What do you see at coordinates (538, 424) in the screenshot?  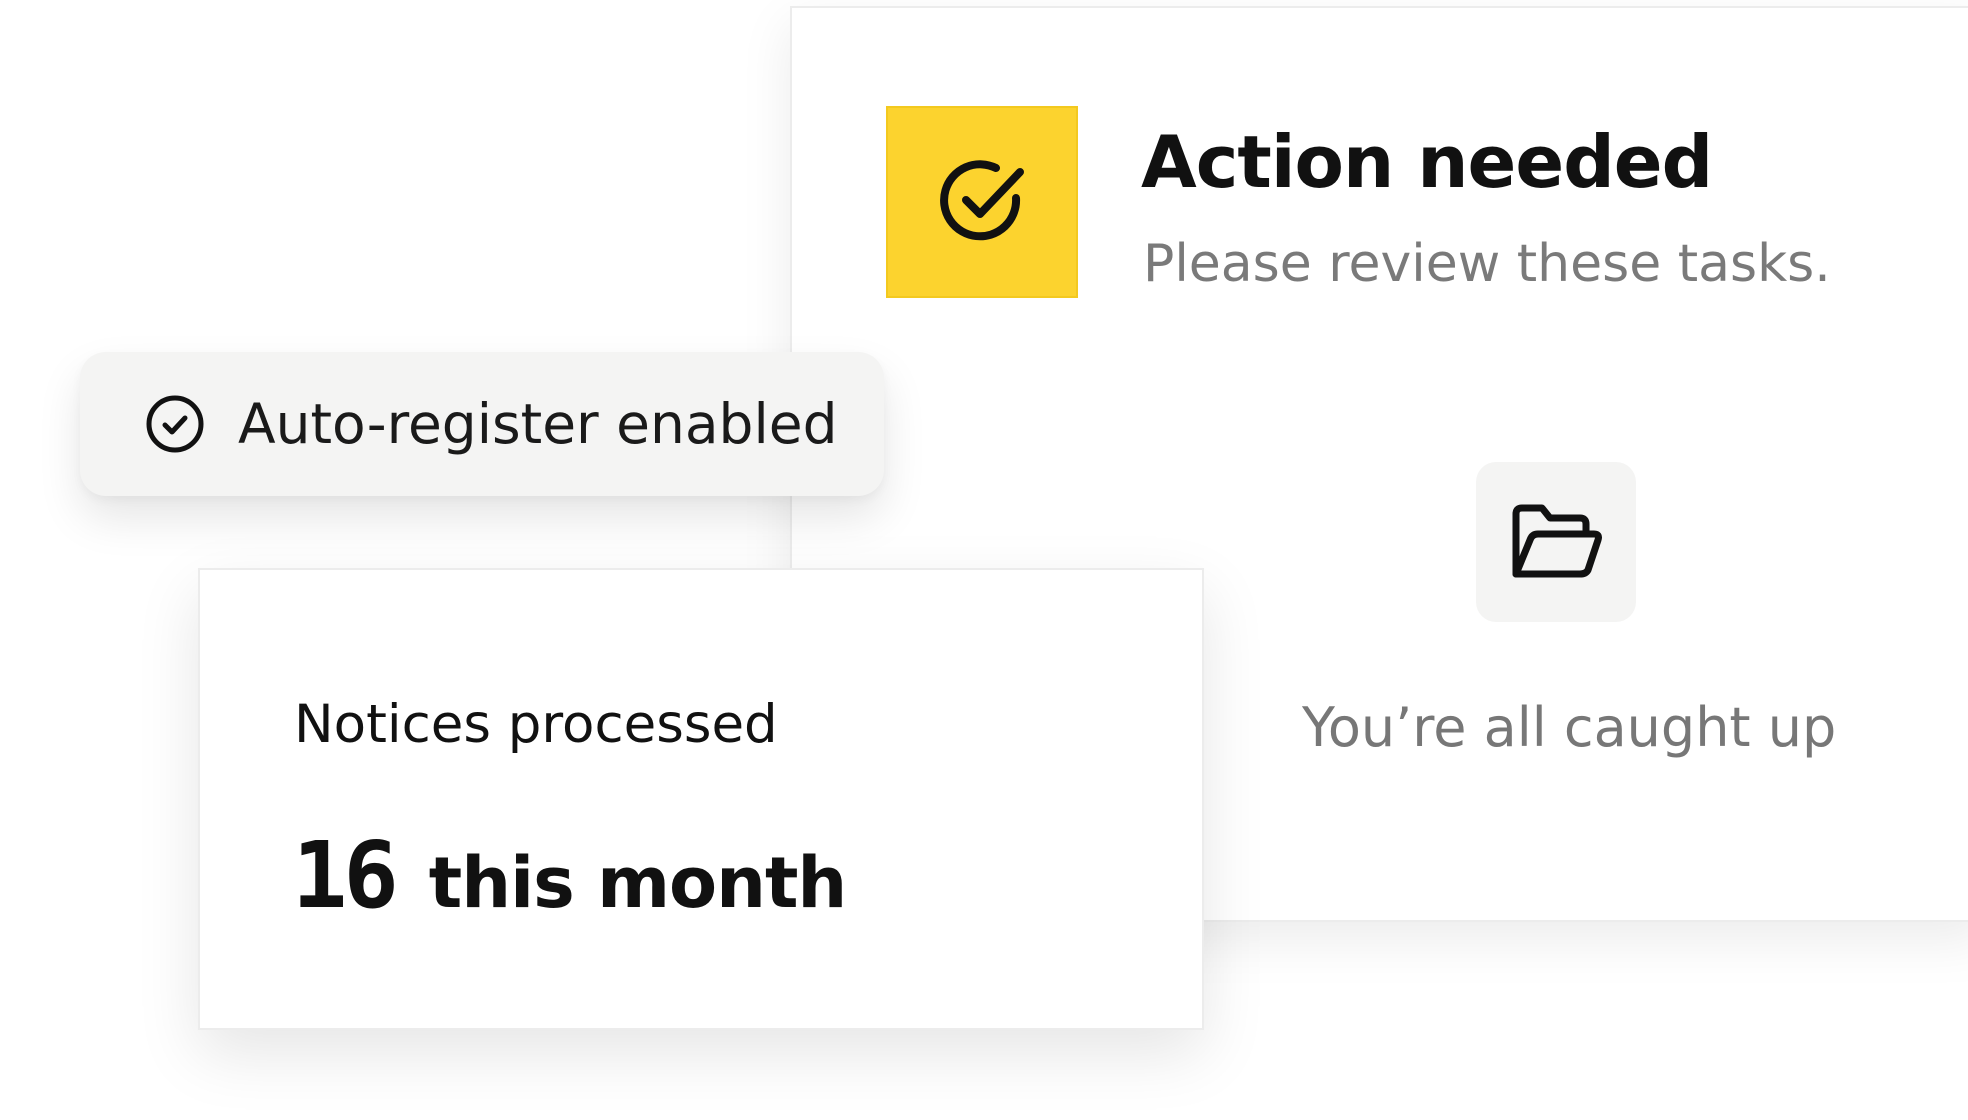 I see `auto-register-label: Auto-register enabled` at bounding box center [538, 424].